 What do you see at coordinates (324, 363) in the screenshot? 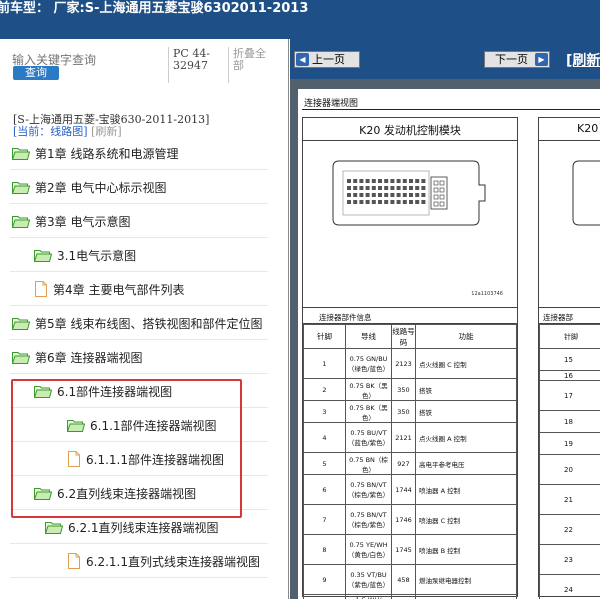
I see `table-cell: 1` at bounding box center [324, 363].